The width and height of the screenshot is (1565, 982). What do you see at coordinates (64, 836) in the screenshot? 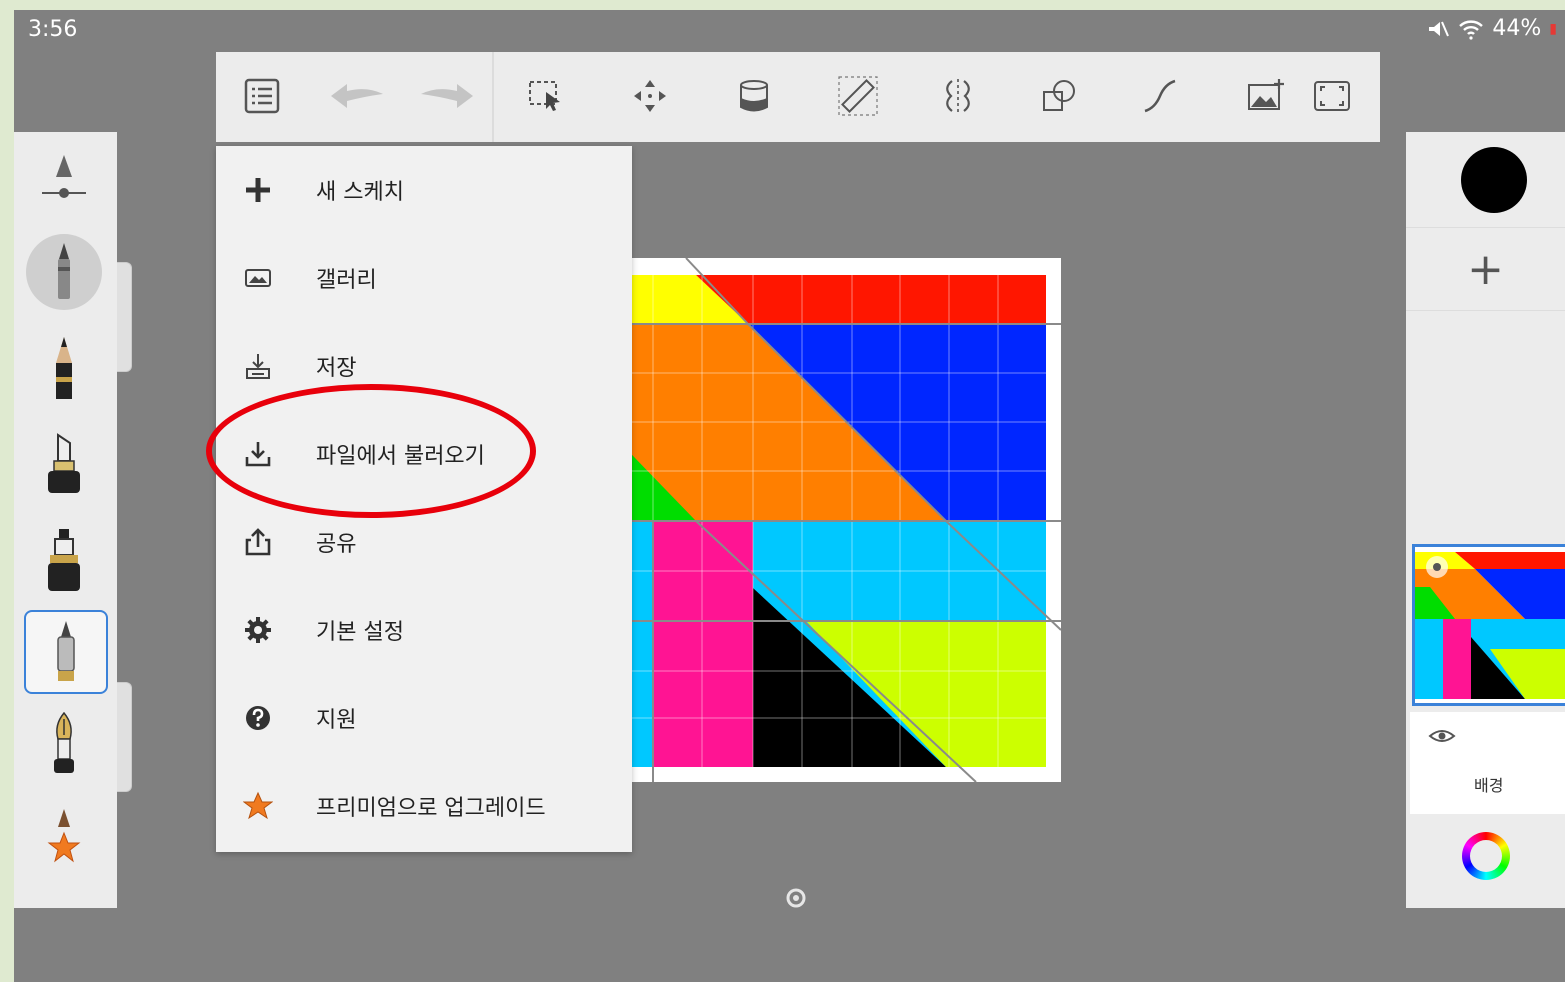
I see `brush-small` at bounding box center [64, 836].